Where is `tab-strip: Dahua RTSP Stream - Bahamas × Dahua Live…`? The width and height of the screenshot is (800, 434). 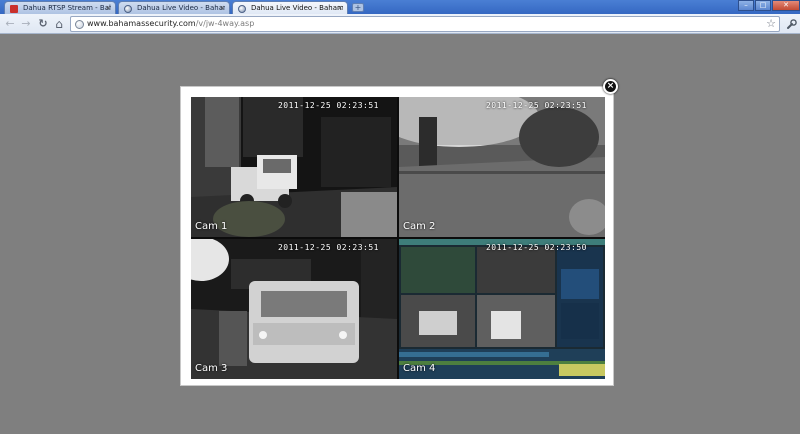
tab-strip: Dahua RTSP Stream - Bahamas × Dahua Live… is located at coordinates (400, 7).